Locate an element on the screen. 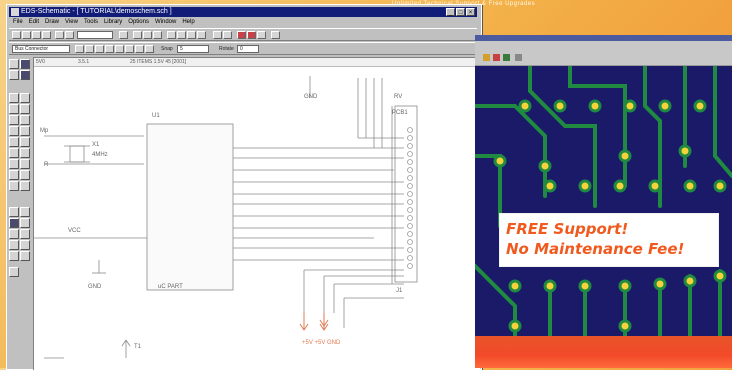  save-icon is located at coordinates (36, 35).